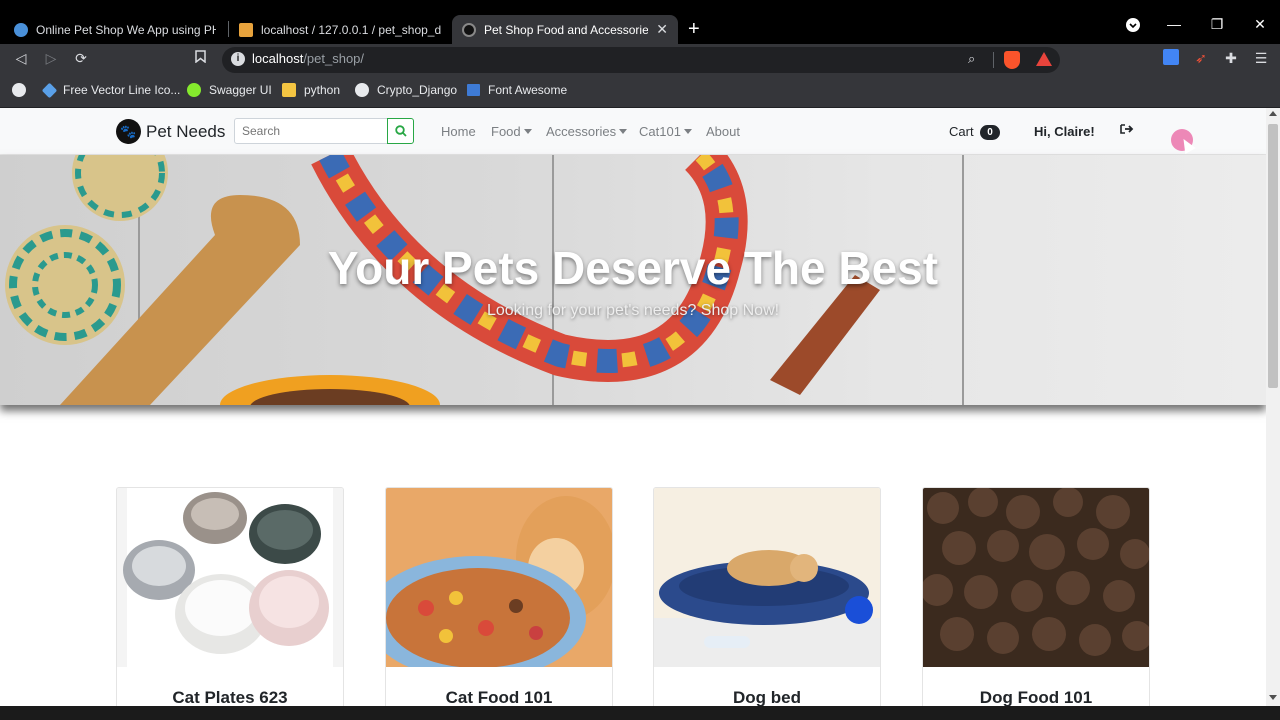 The width and height of the screenshot is (1280, 720). I want to click on swagger-icon, so click(194, 90).